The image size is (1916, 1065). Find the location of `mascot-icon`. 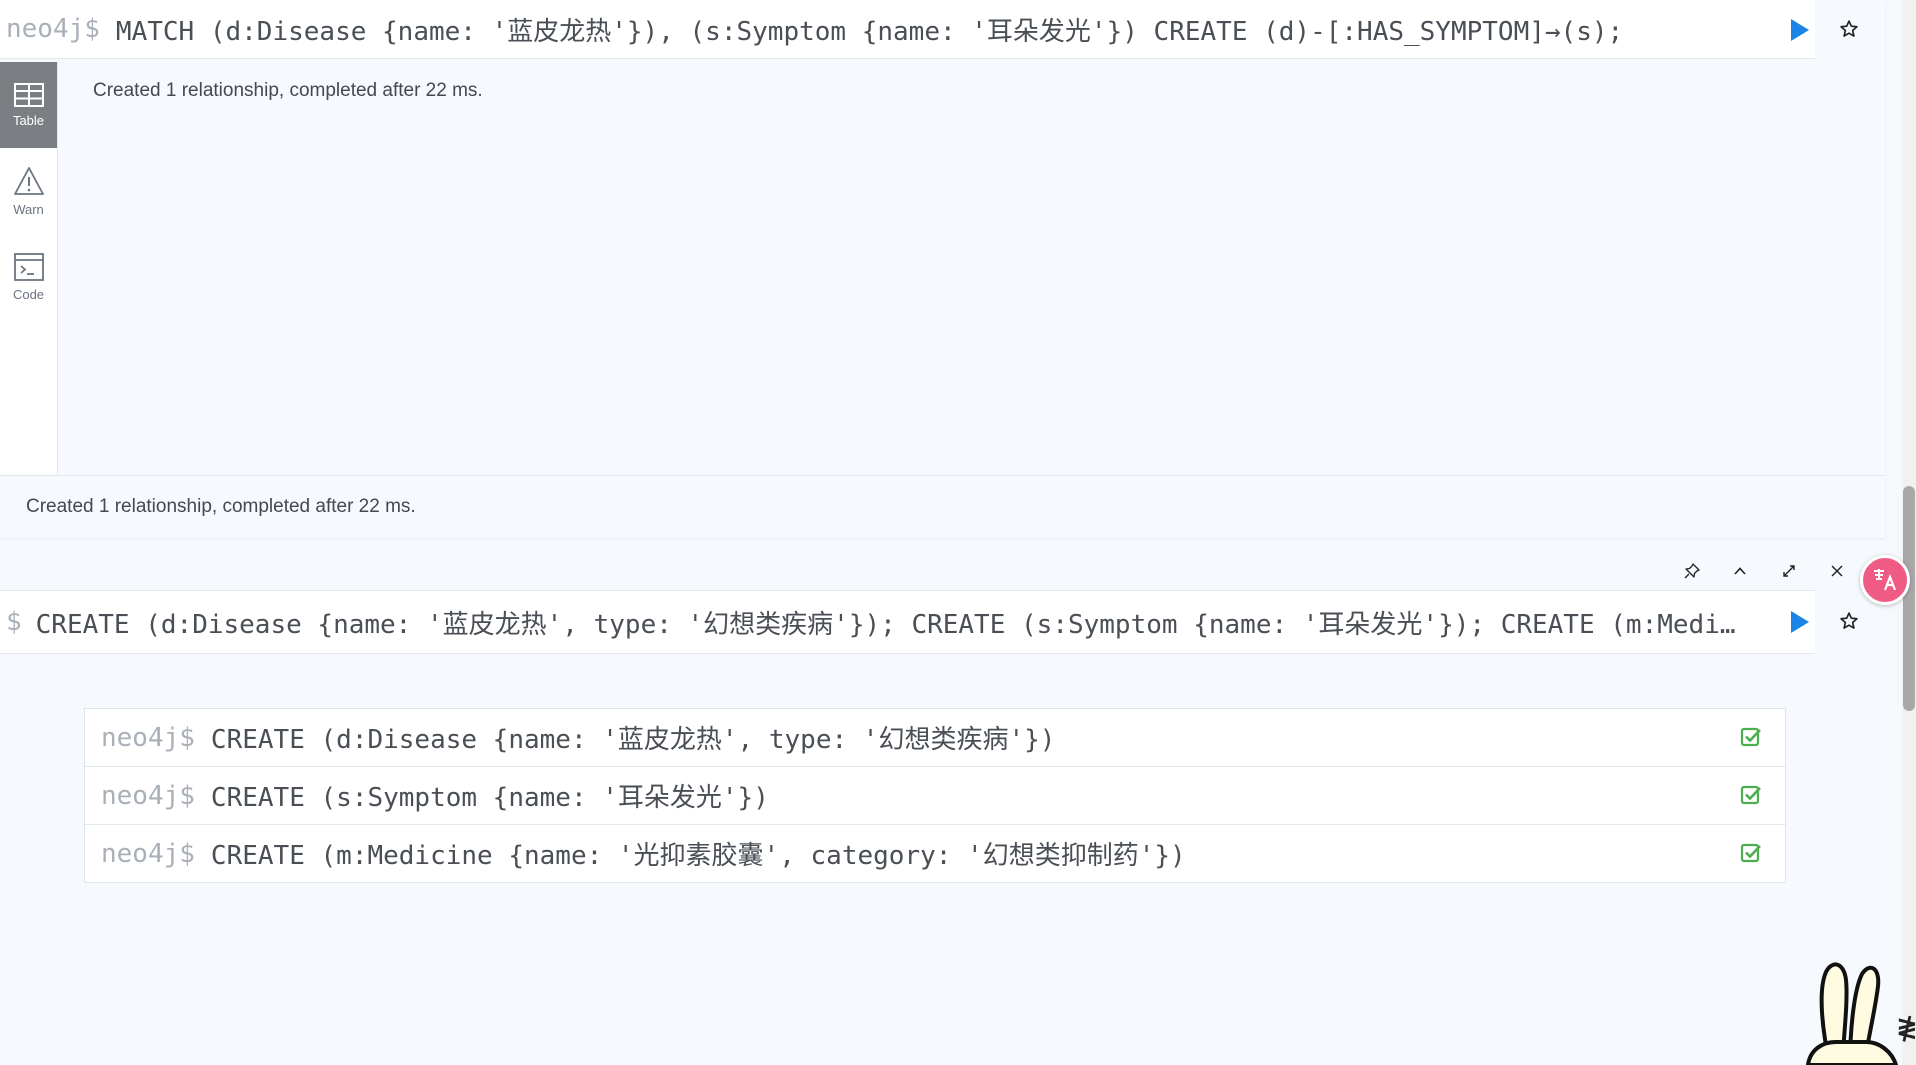

mascot-icon is located at coordinates (1852, 1013).